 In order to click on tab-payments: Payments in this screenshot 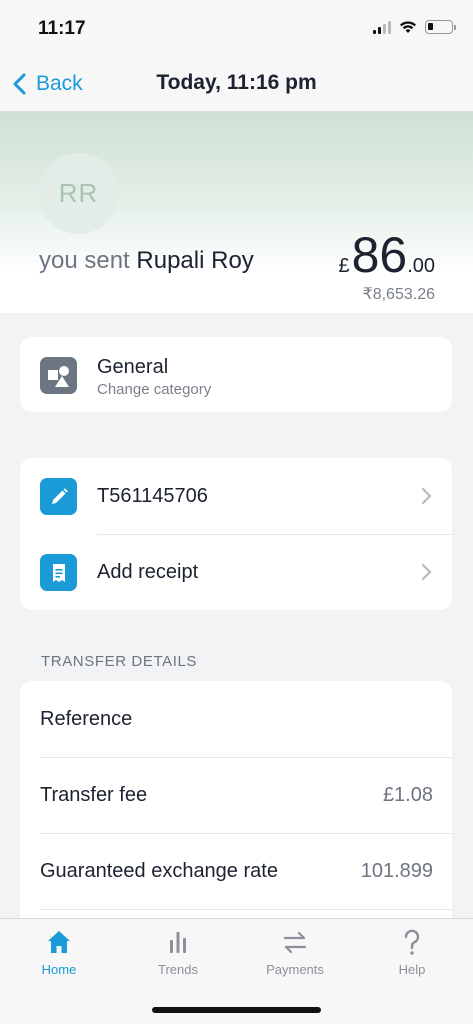, I will do `click(295, 957)`.